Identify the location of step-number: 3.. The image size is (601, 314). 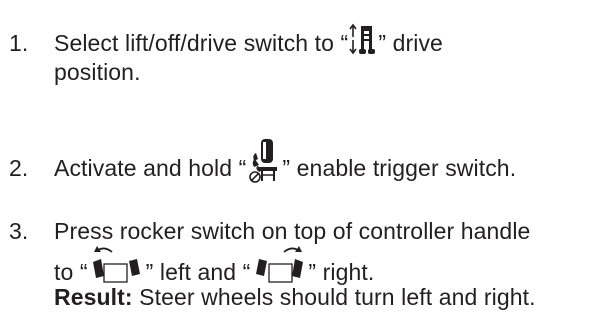
(19, 231).